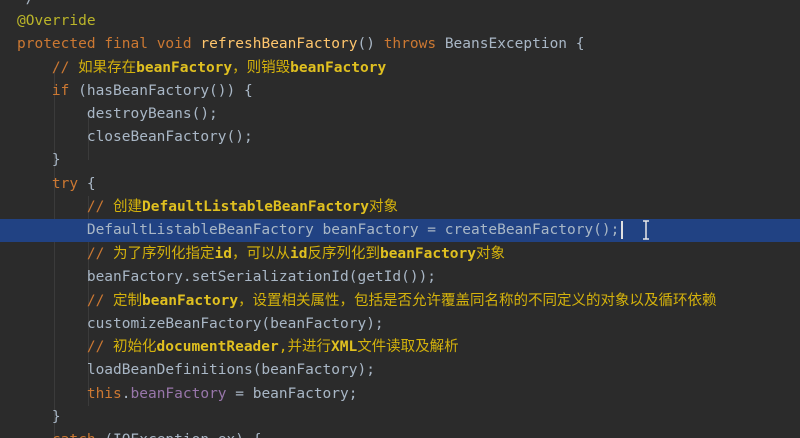  Describe the element at coordinates (261, 254) in the screenshot. I see `code-token: ，可以从` at that location.